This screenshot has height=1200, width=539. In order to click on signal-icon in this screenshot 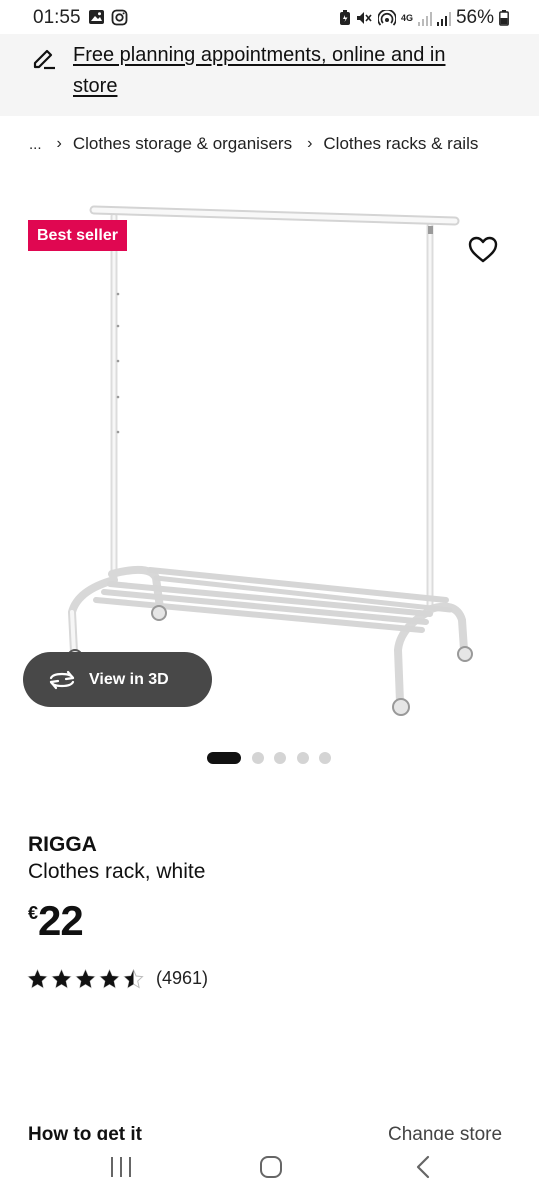, I will do `click(424, 18)`.